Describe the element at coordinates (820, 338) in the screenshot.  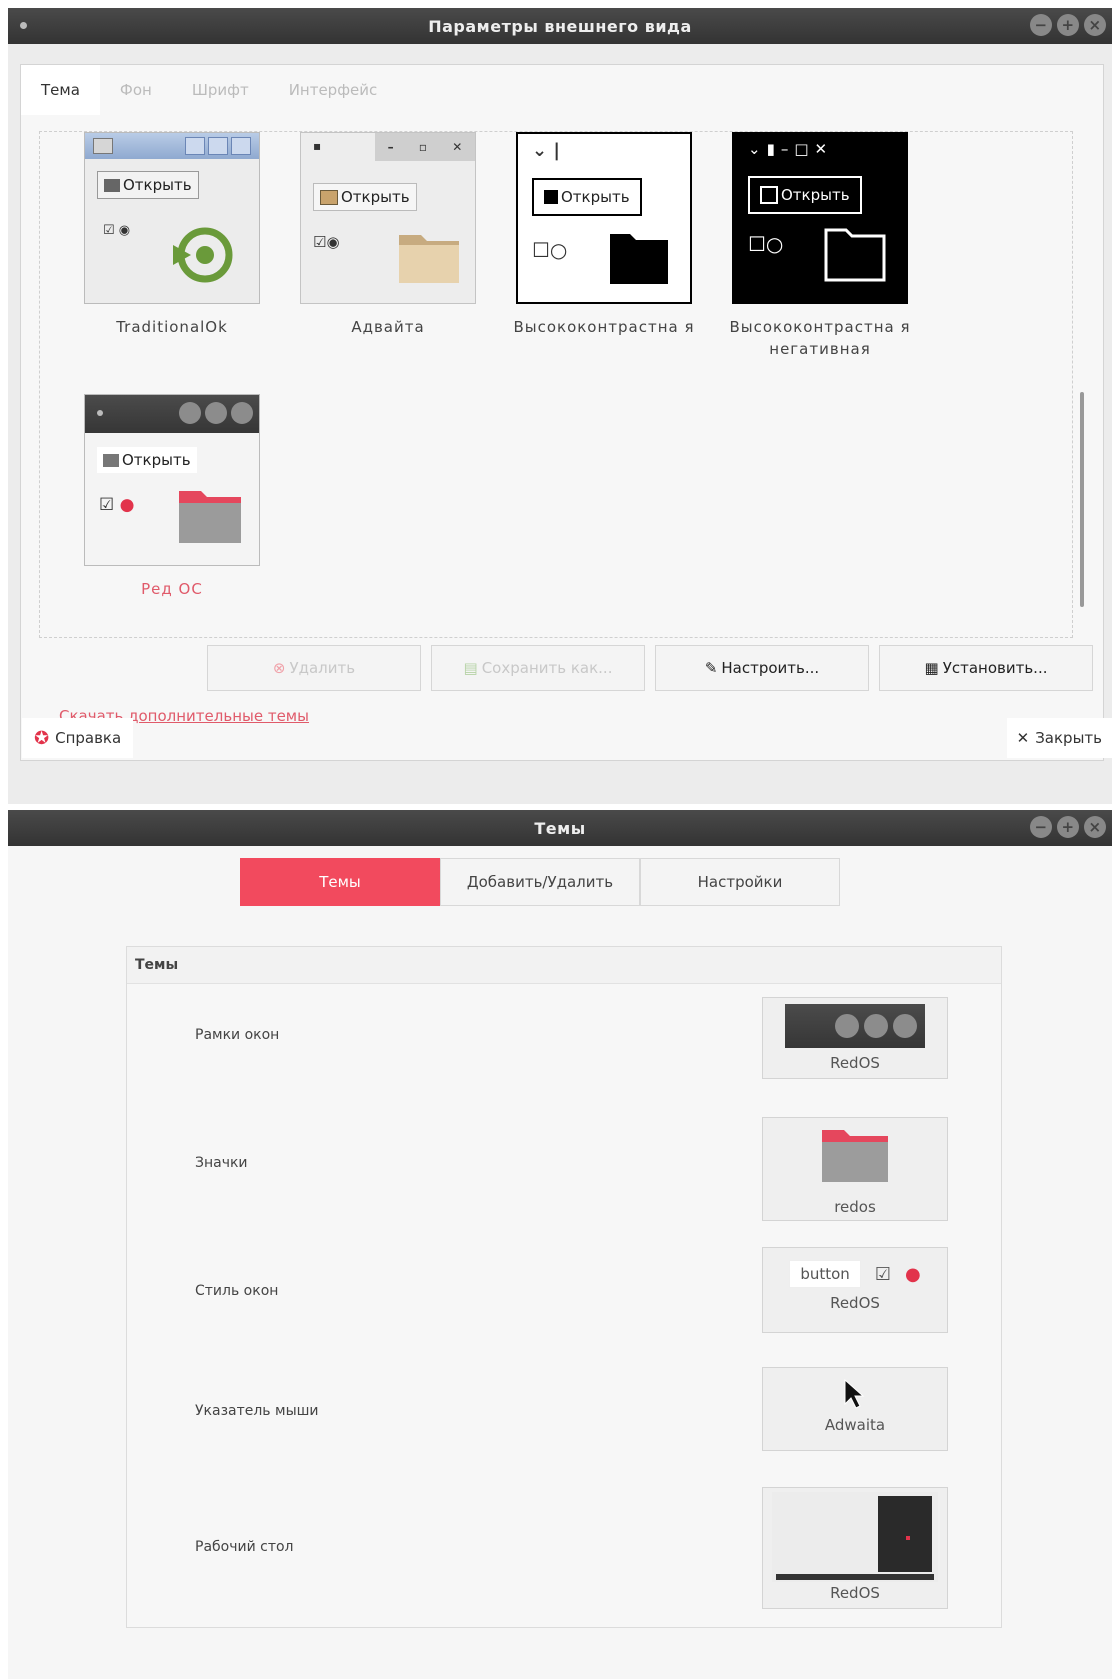
I see `theme-name: Высококонтрастна я негативная` at that location.